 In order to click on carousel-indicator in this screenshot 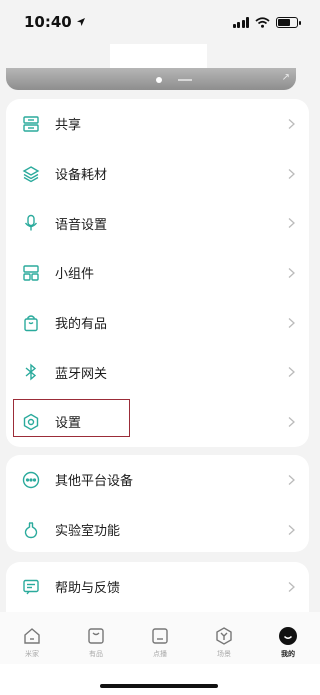, I will do `click(185, 80)`.